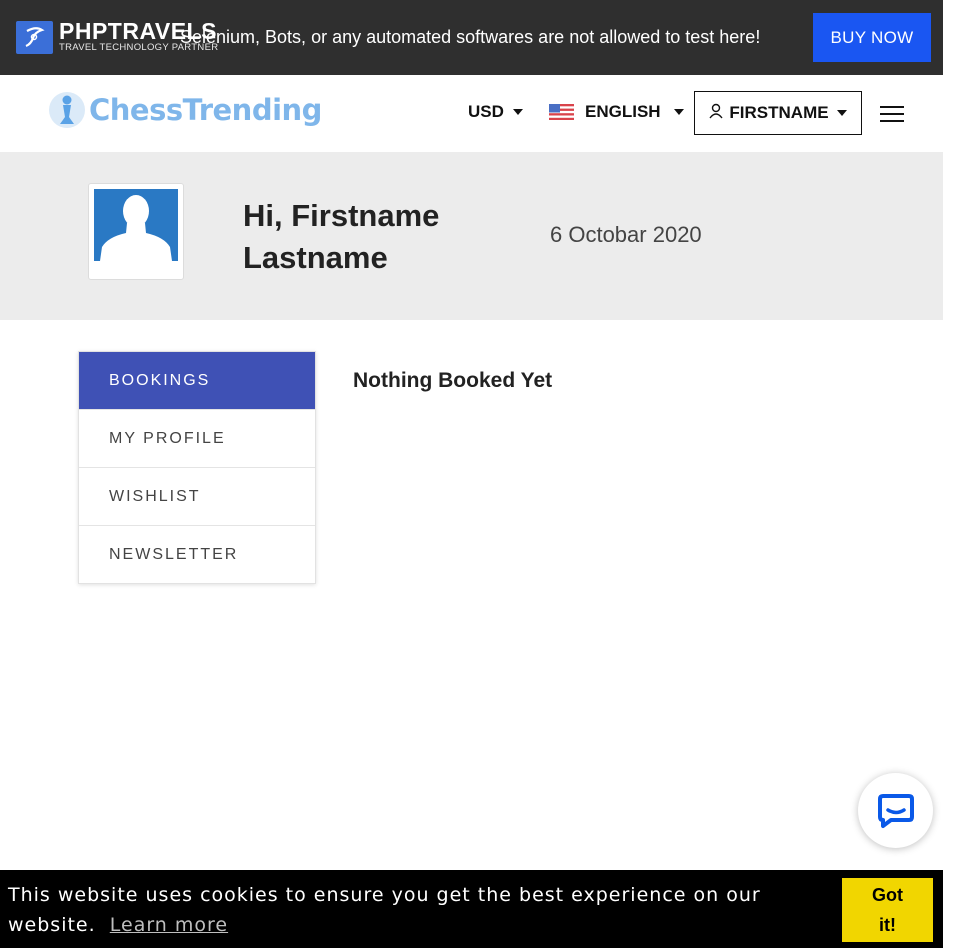 The height and width of the screenshot is (948, 963). What do you see at coordinates (136, 225) in the screenshot?
I see `user-silhouette-icon` at bounding box center [136, 225].